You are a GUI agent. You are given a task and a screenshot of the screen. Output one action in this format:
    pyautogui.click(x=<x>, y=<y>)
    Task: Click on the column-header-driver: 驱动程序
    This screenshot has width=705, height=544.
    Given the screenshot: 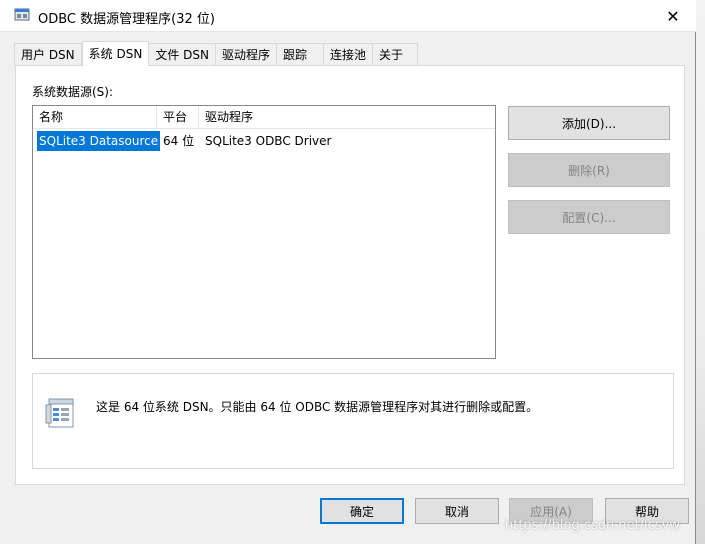 What is the action you would take?
    pyautogui.click(x=347, y=117)
    